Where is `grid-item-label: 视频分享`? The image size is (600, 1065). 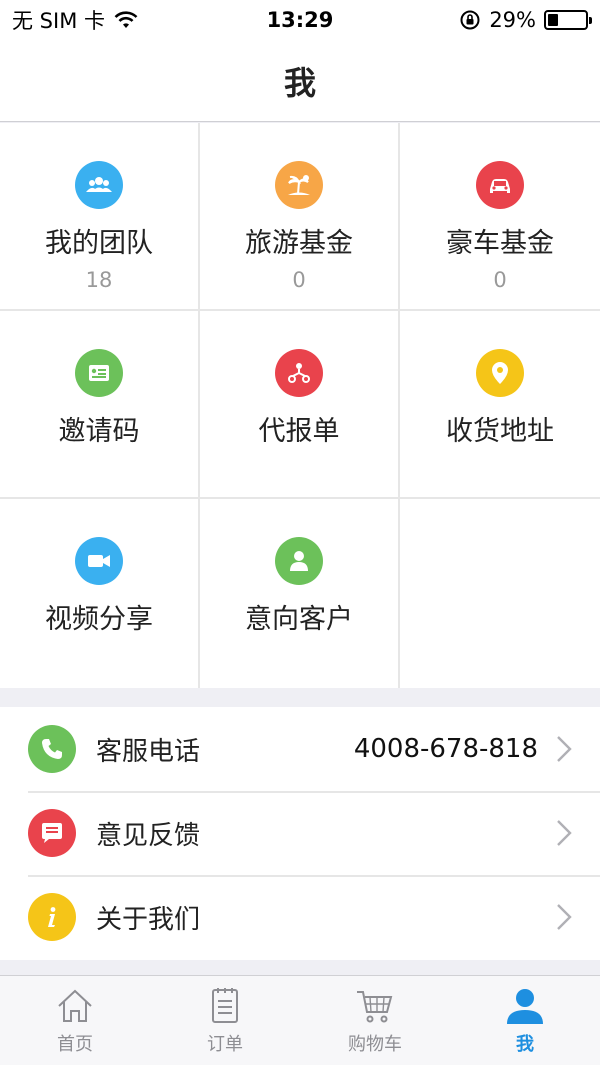
grid-item-label: 视频分享 is located at coordinates (99, 619).